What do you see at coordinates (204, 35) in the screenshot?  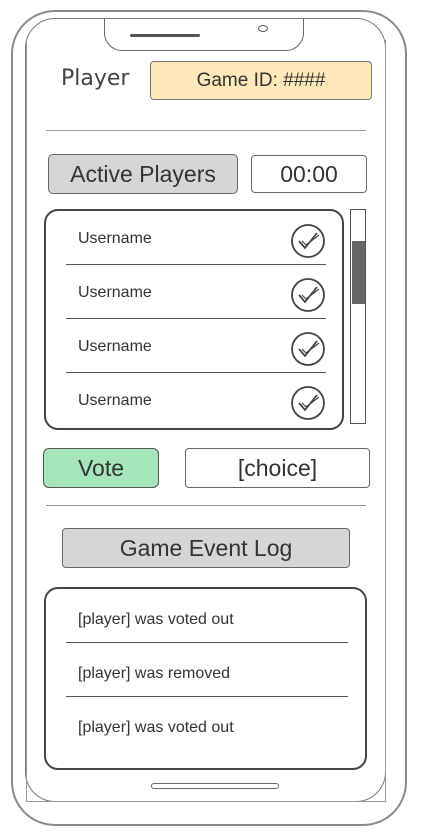 I see `phone-notch` at bounding box center [204, 35].